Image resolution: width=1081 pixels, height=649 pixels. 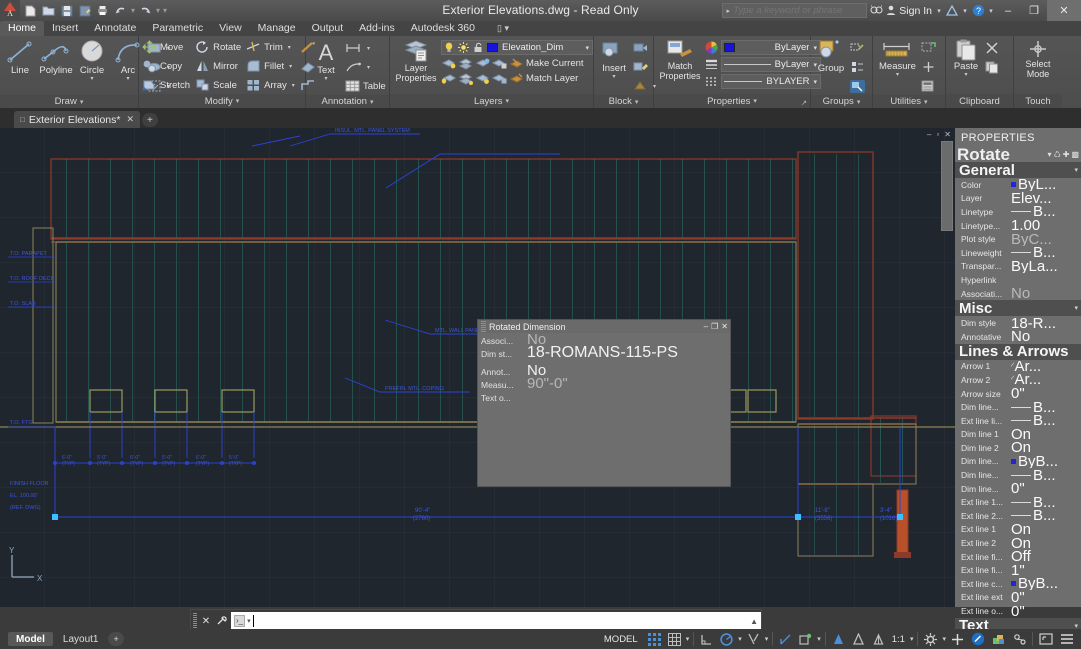 I want to click on group-edit-button, so click(x=857, y=67).